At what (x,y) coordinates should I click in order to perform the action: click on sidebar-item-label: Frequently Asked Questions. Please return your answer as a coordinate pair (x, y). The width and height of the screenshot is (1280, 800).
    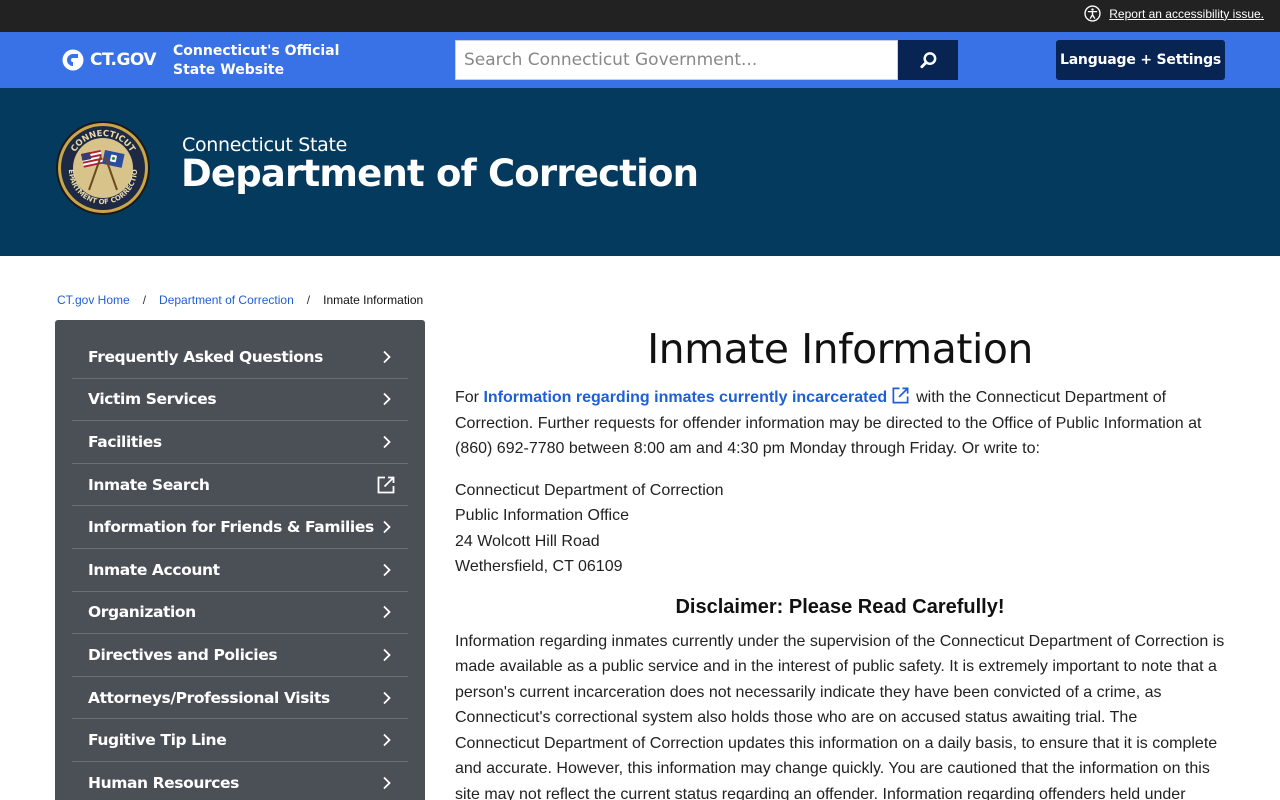
    Looking at the image, I should click on (205, 356).